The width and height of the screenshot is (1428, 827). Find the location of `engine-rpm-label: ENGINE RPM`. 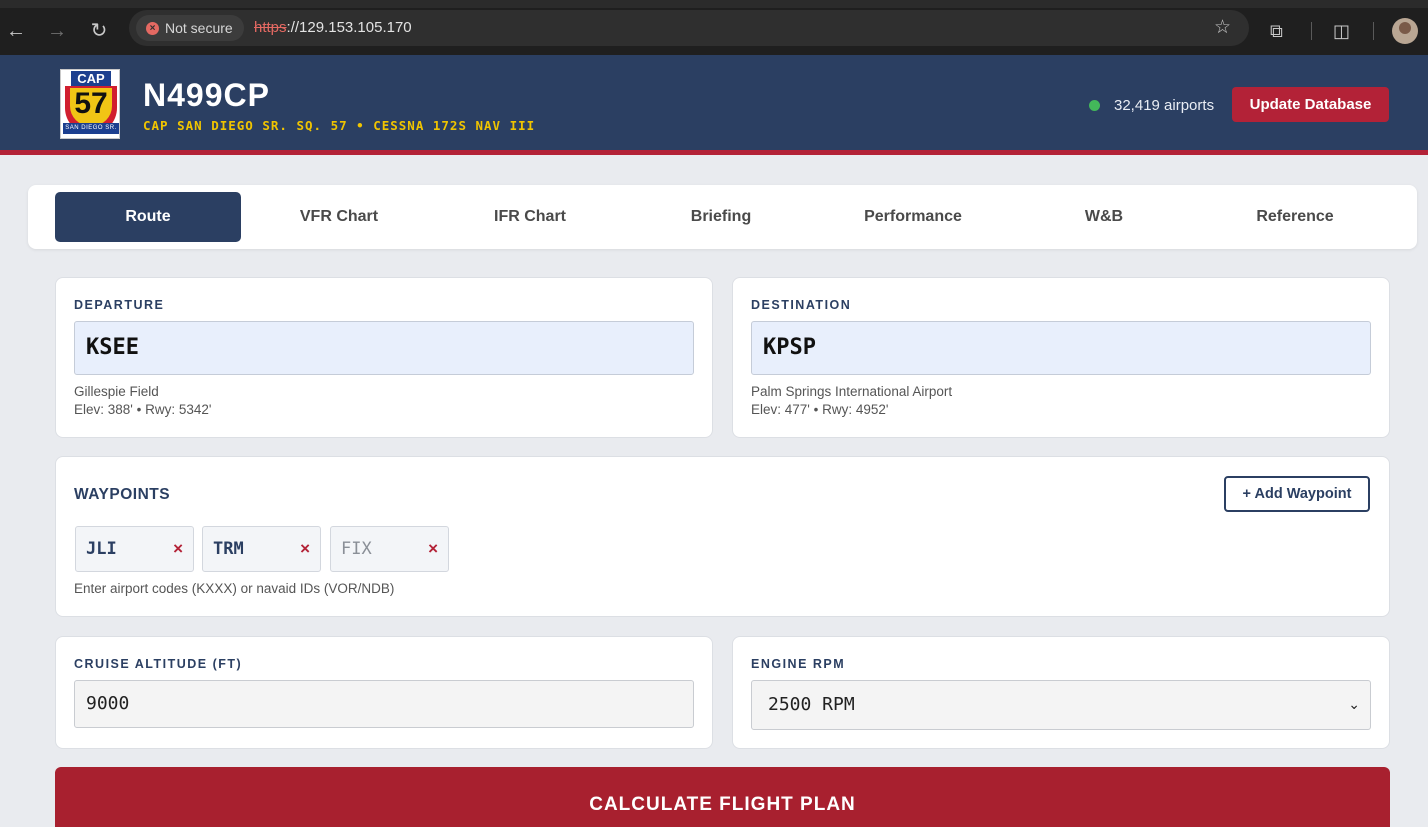

engine-rpm-label: ENGINE RPM is located at coordinates (798, 664).